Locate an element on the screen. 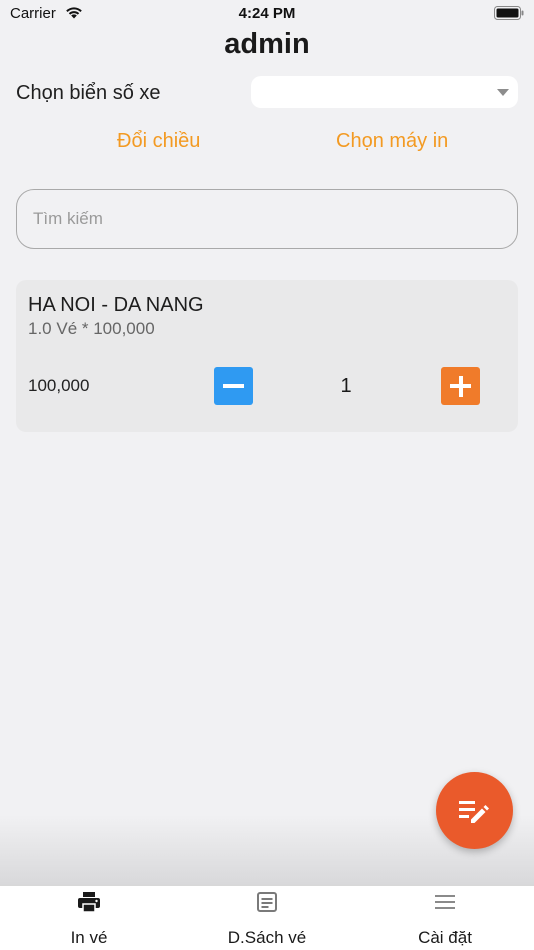 This screenshot has height=950, width=534. status-bar: Carrier 4:24 PM is located at coordinates (267, 14).